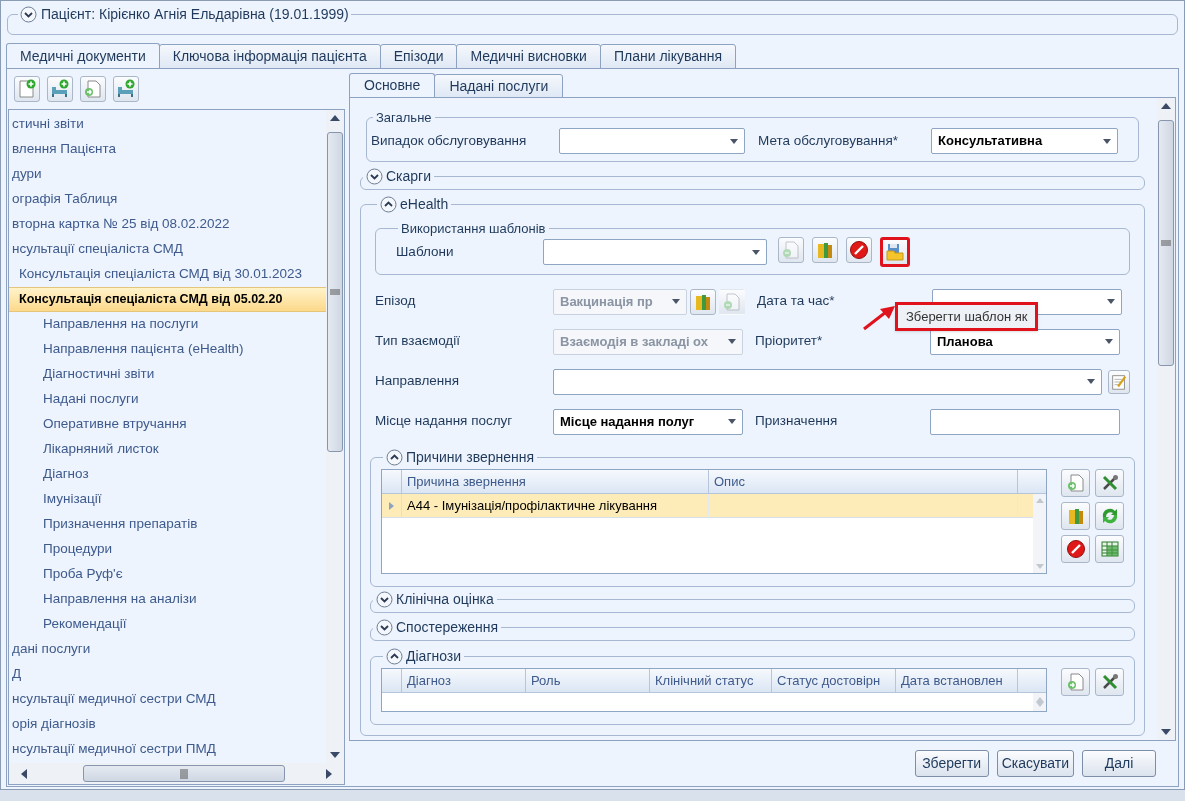 This screenshot has width=1185, height=801. What do you see at coordinates (957, 680) in the screenshot?
I see `column-header: Дата встановлен` at bounding box center [957, 680].